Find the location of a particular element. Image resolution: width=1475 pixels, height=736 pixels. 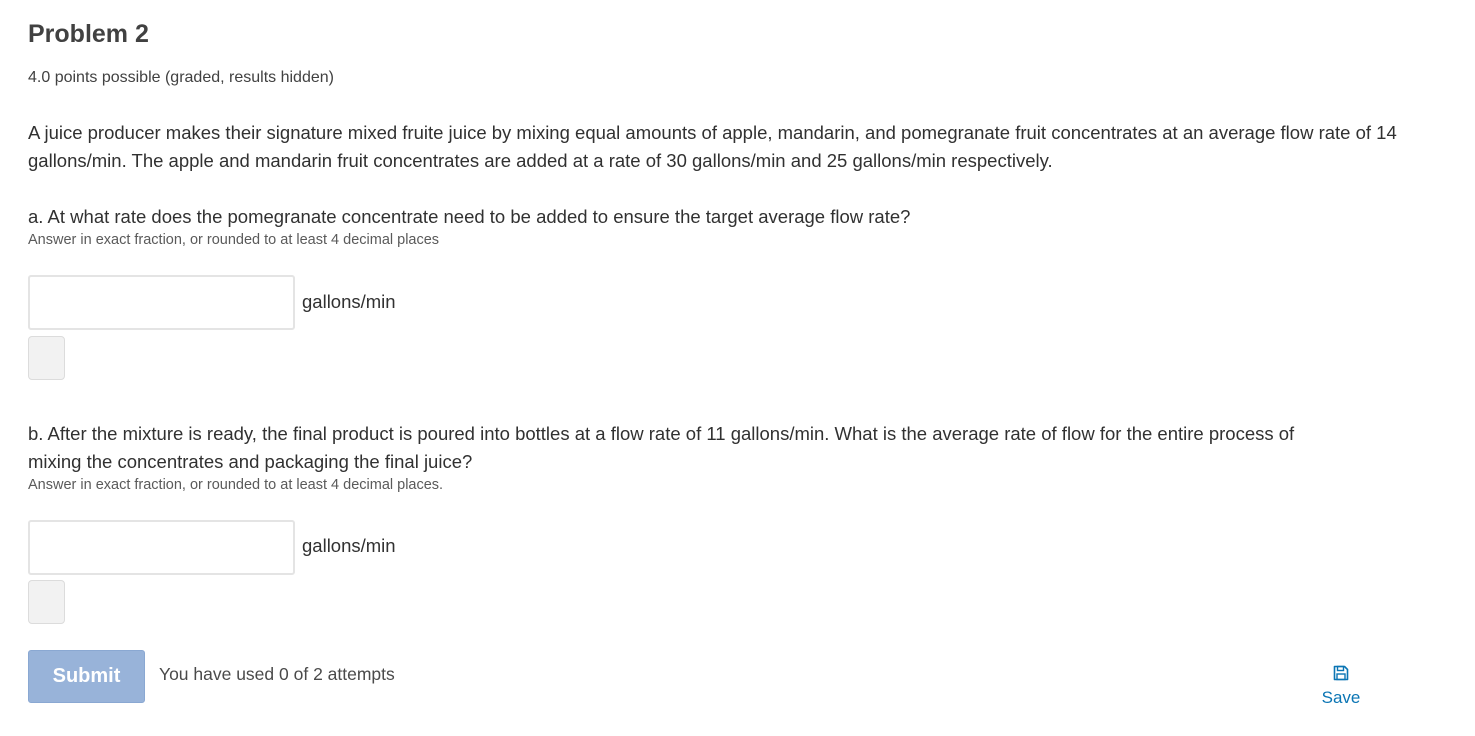

unit-a-label: gallons/min is located at coordinates (349, 301).